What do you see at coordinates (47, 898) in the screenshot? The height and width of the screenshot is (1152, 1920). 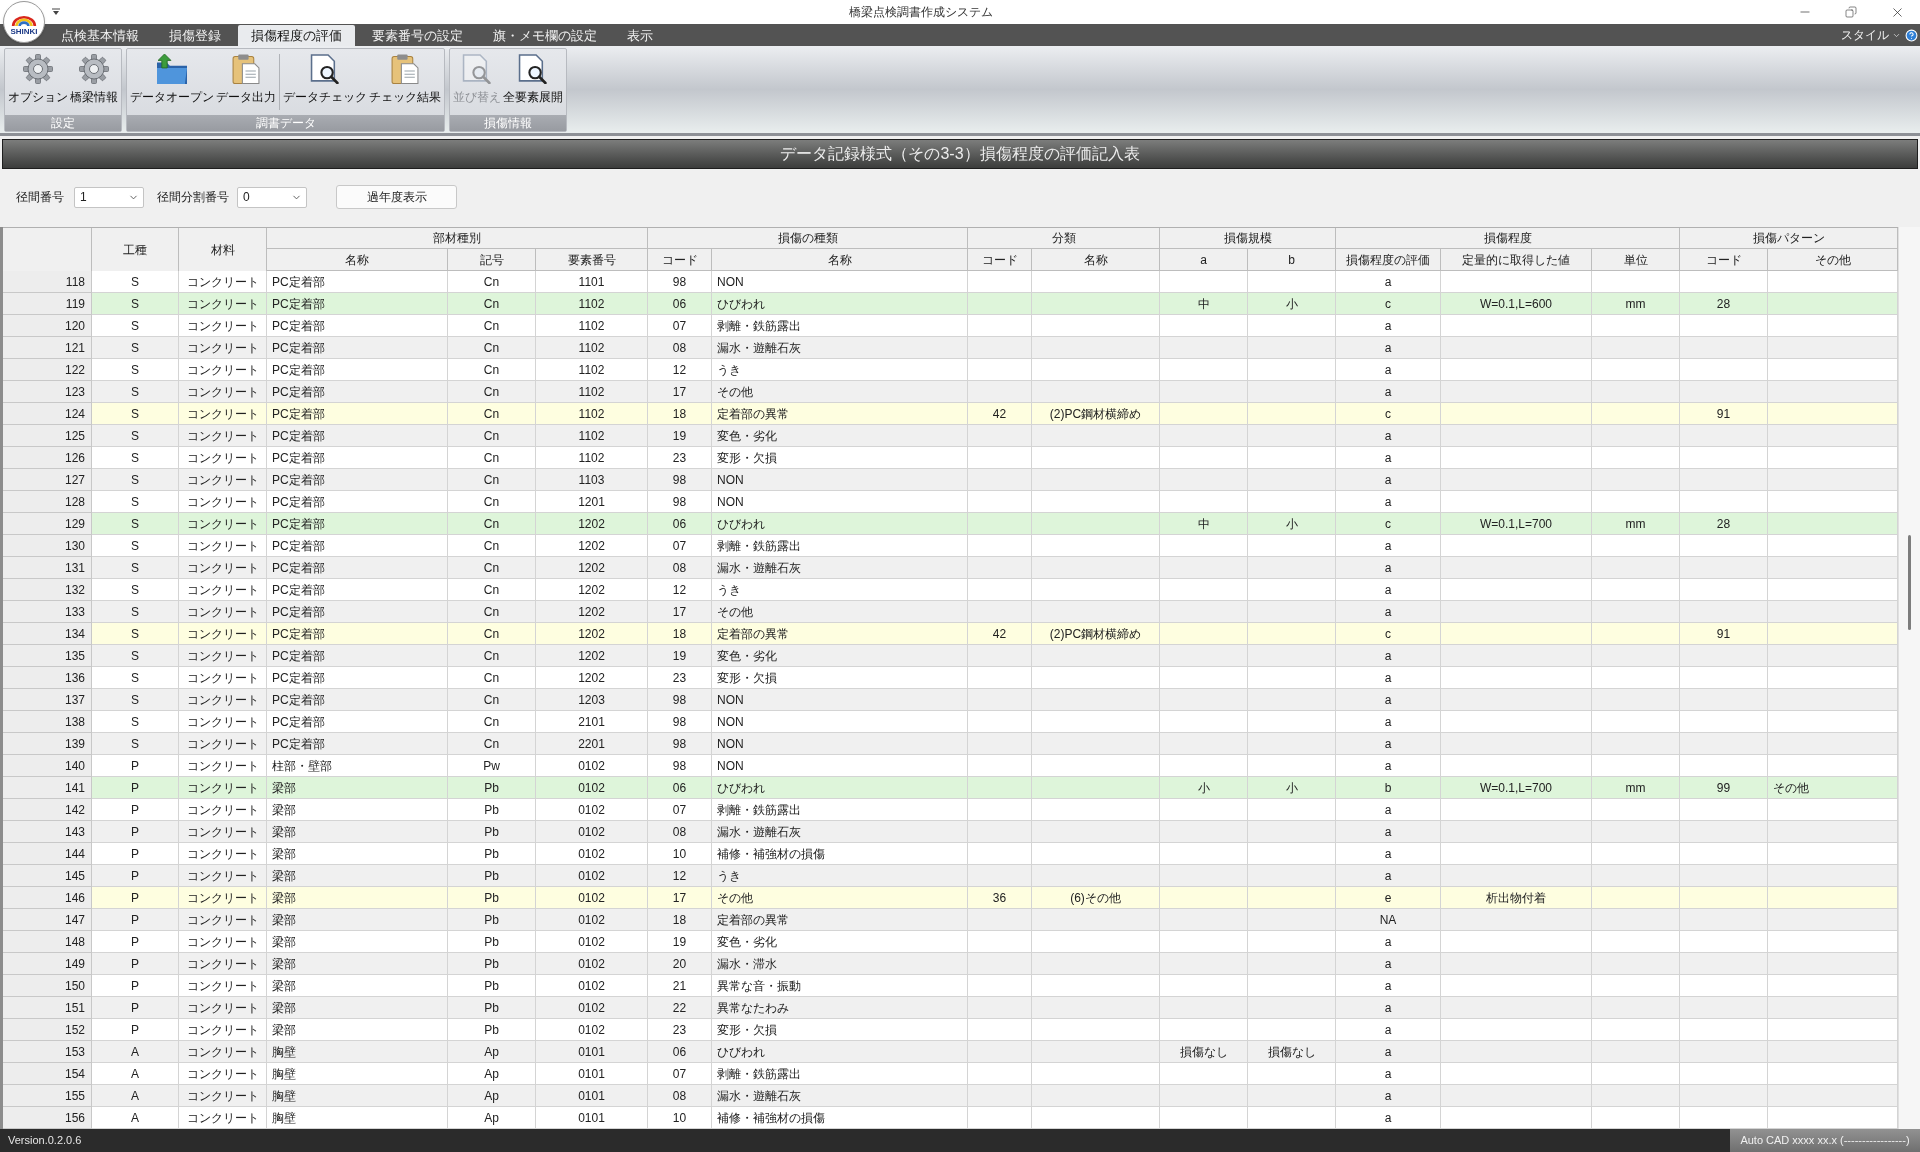 I see `row-number: 146` at bounding box center [47, 898].